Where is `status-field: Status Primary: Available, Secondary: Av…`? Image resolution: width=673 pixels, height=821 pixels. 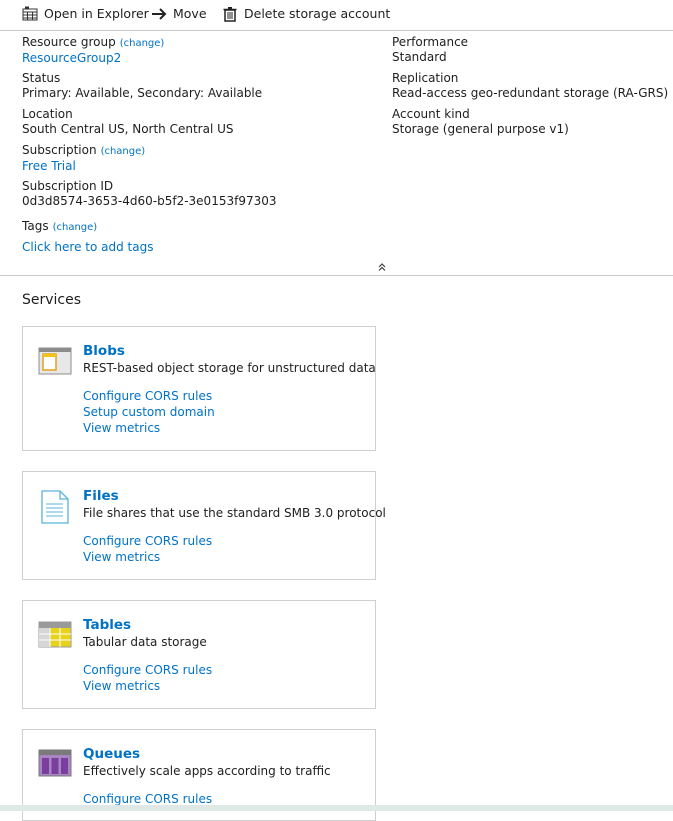 status-field: Status Primary: Available, Secondary: Av… is located at coordinates (142, 86).